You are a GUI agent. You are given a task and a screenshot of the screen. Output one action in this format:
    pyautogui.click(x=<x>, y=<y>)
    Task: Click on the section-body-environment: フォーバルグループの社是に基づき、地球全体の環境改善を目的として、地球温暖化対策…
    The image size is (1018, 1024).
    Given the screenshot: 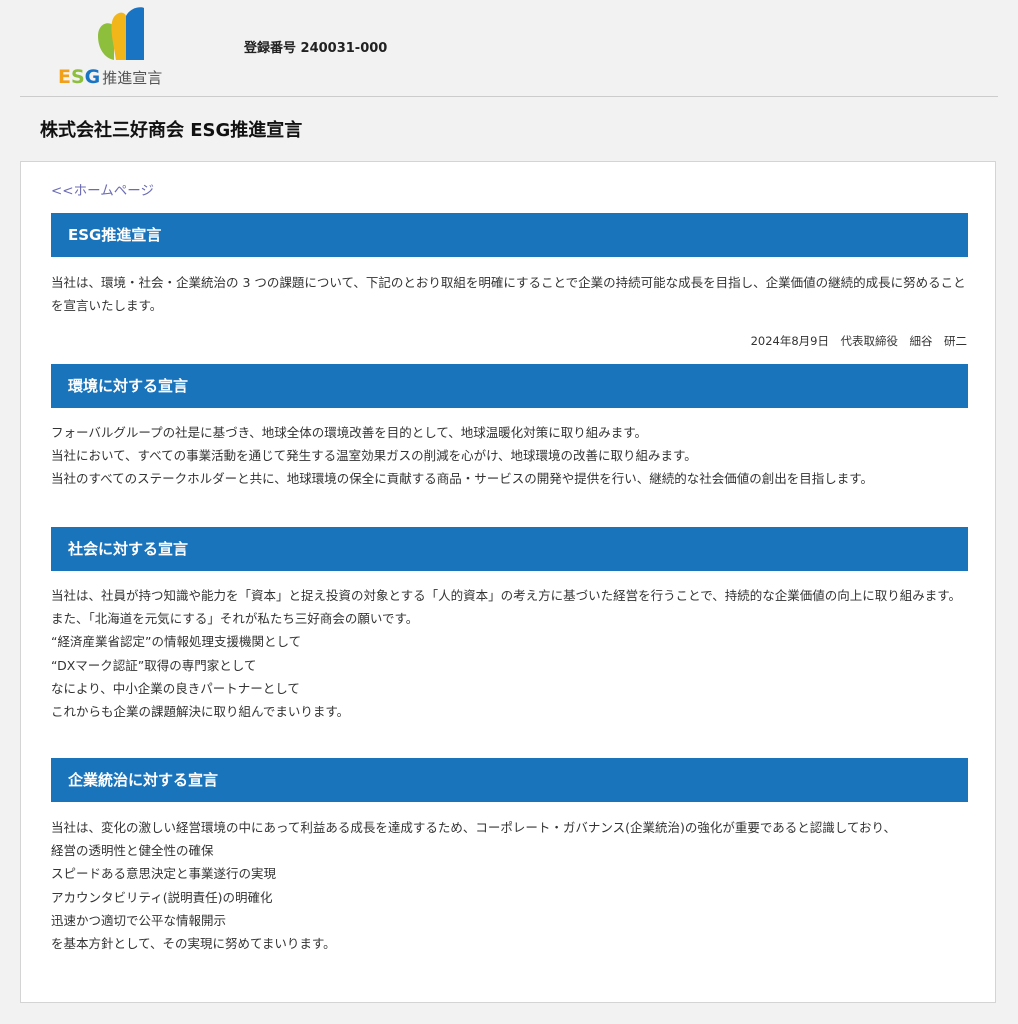 What is the action you would take?
    pyautogui.click(x=509, y=456)
    